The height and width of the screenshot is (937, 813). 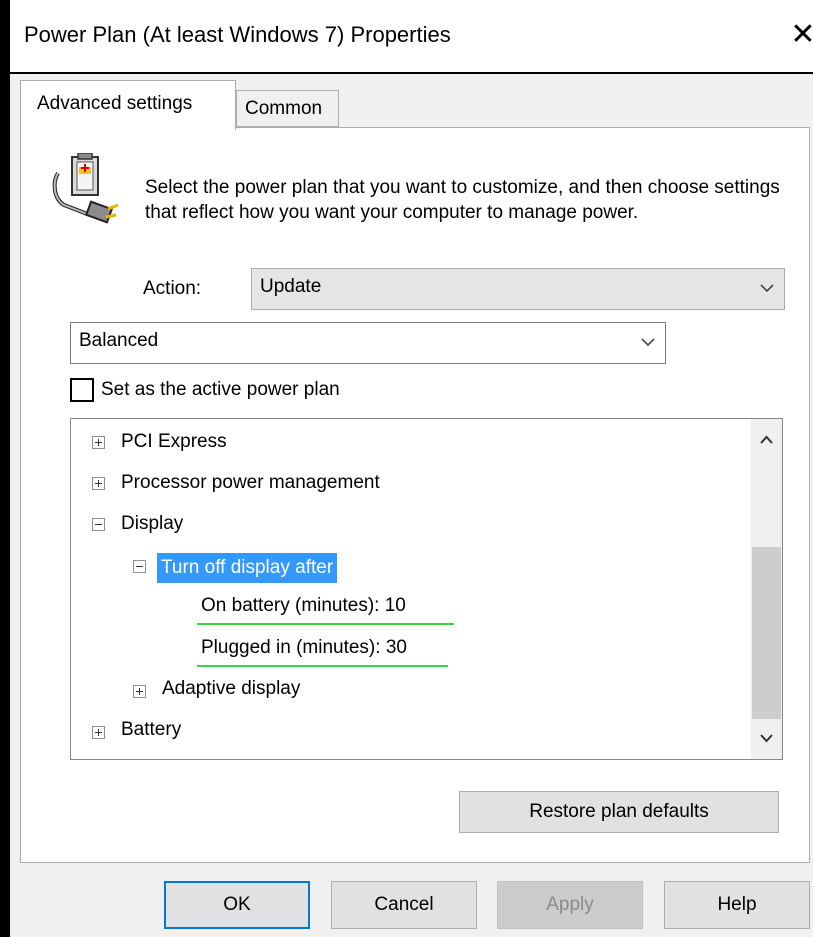 I want to click on tree-item-battery: Battery, so click(x=151, y=730).